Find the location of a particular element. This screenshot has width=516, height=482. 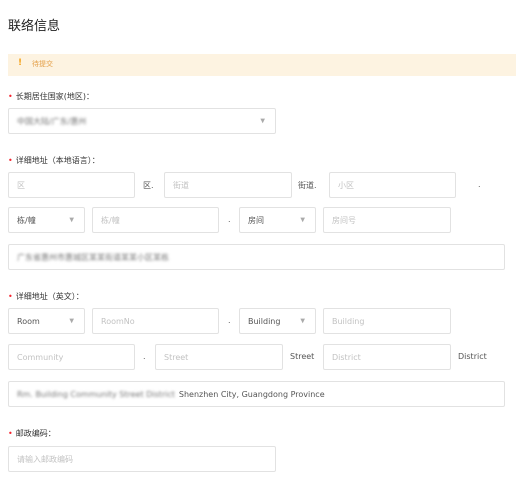

local-address-label: • 详细地址（本地语言）： is located at coordinates (54, 160).